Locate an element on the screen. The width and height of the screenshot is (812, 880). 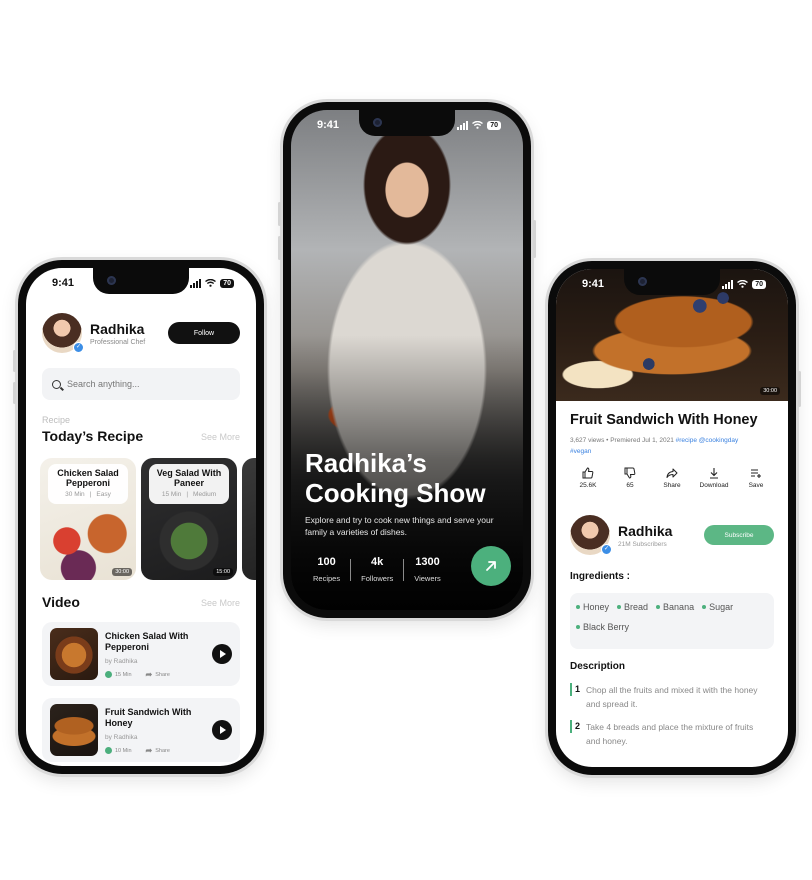
ingredients-list: Honey Bread Banana Sugar Black Berry is located at coordinates (672, 621).